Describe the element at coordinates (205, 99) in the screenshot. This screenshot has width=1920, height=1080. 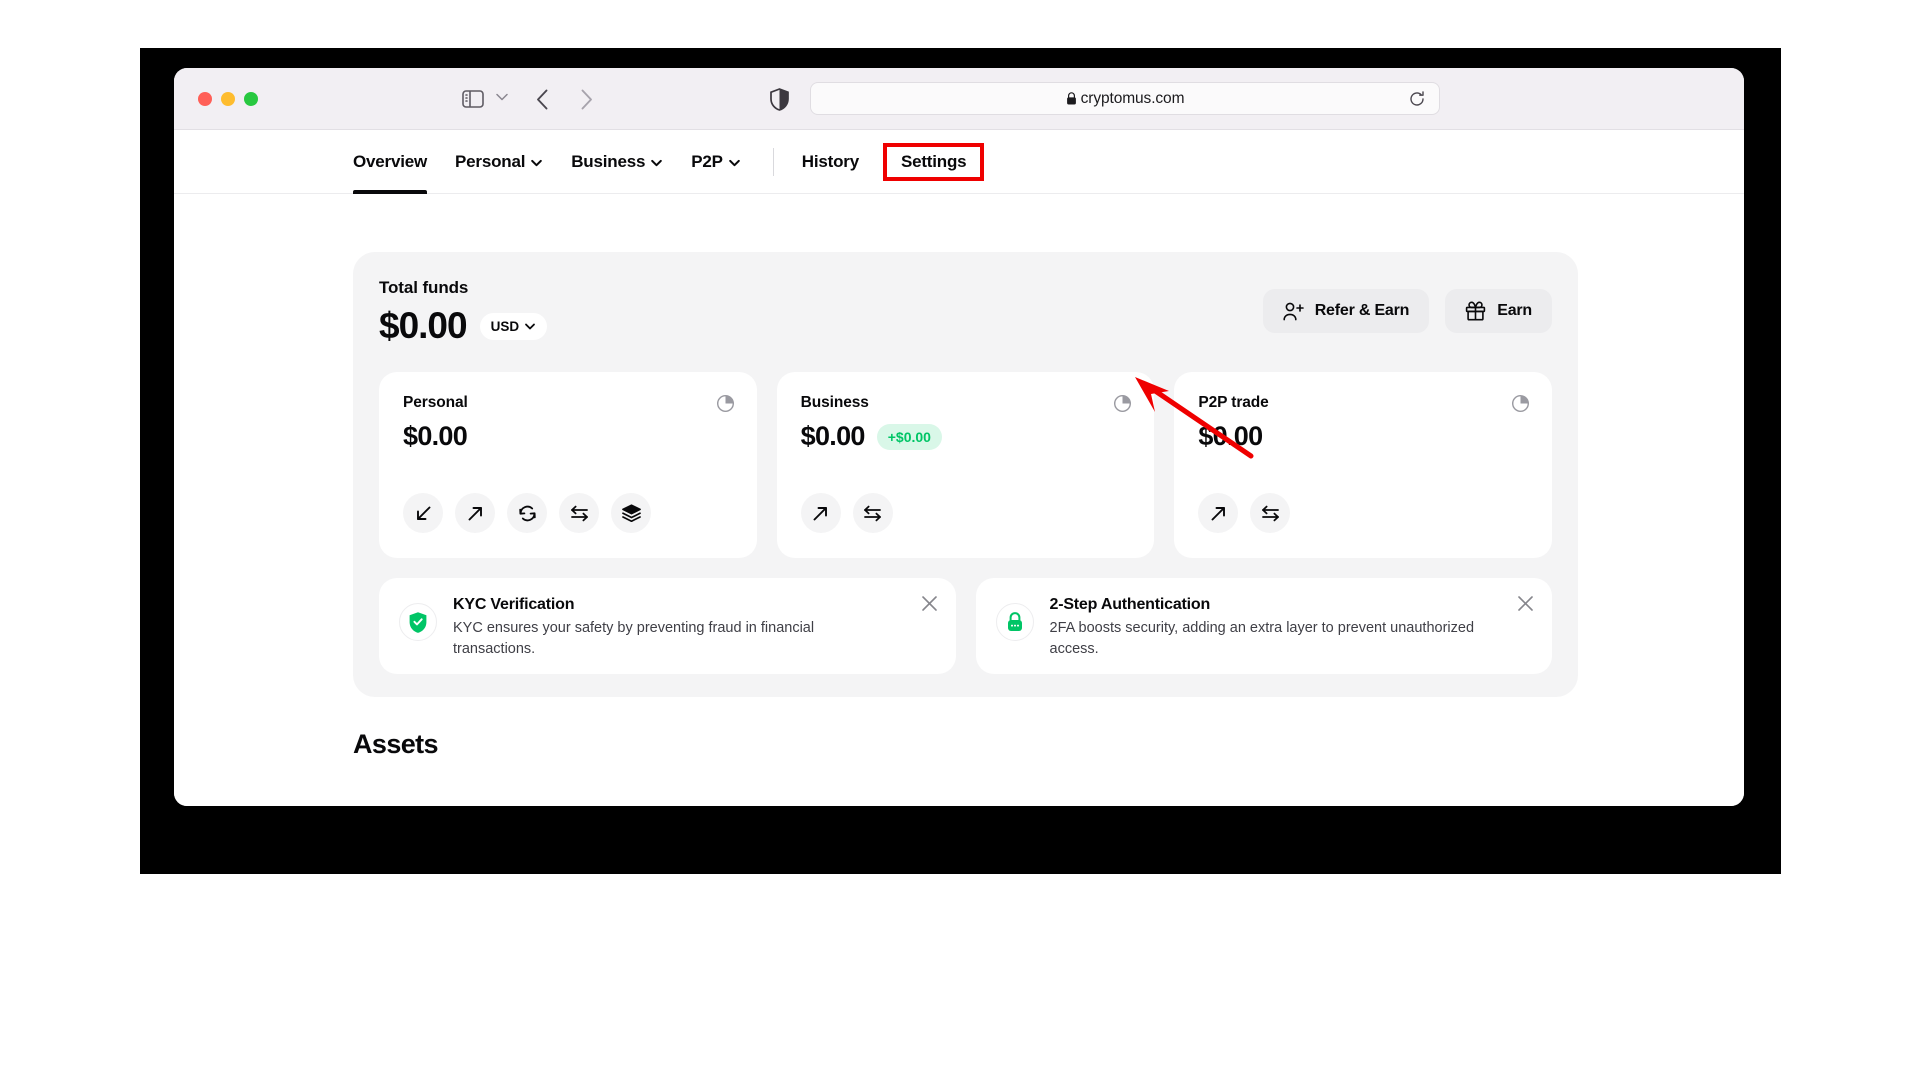
I see `close-window-button` at that location.